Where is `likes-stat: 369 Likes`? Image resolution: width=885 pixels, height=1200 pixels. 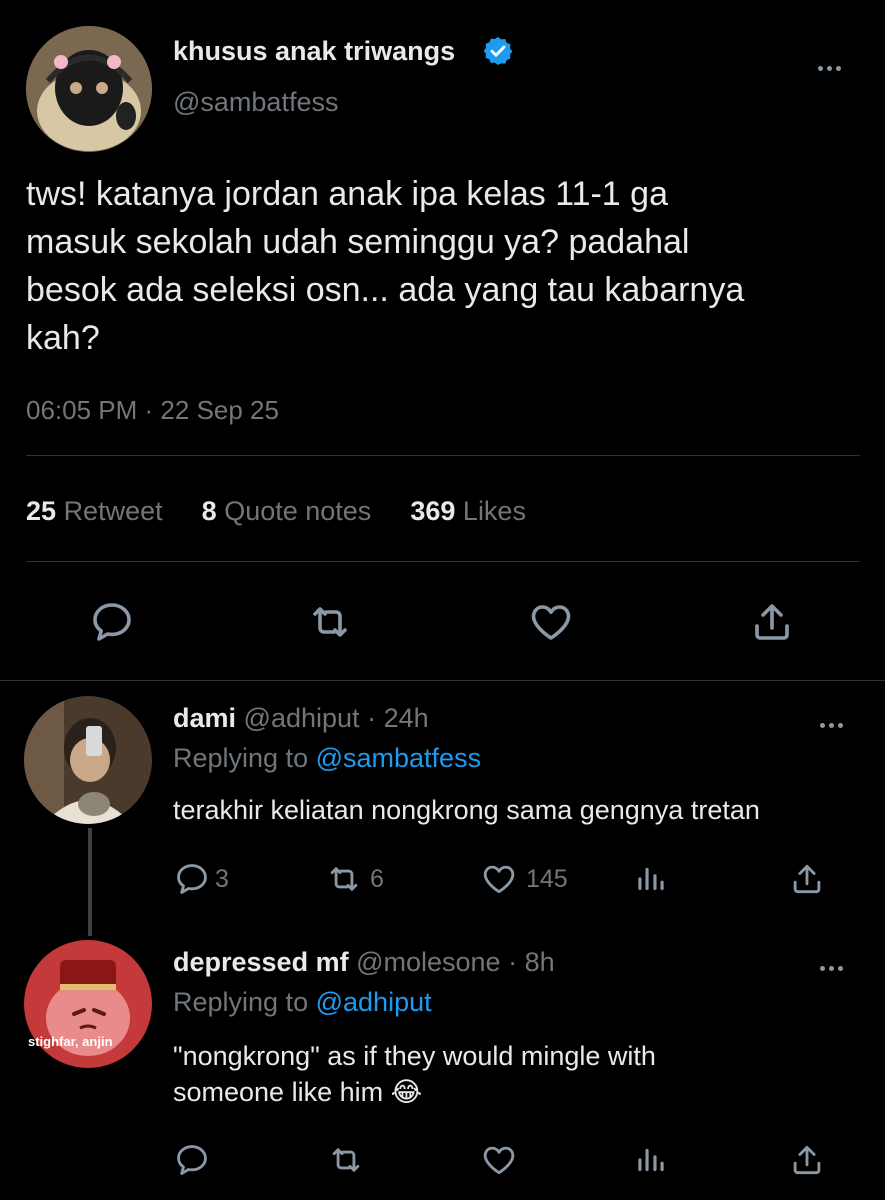 likes-stat: 369 Likes is located at coordinates (468, 511).